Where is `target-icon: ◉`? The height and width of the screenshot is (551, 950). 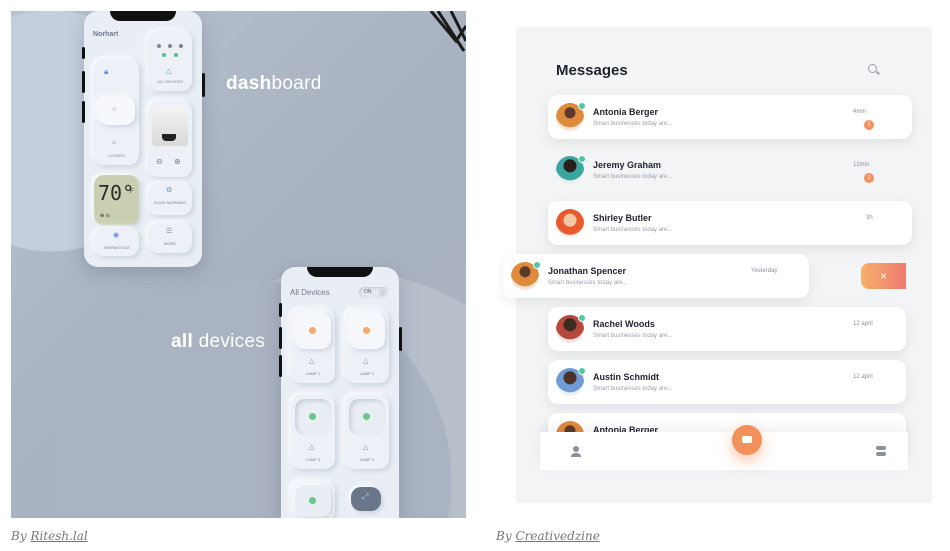 target-icon: ◉ is located at coordinates (116, 235).